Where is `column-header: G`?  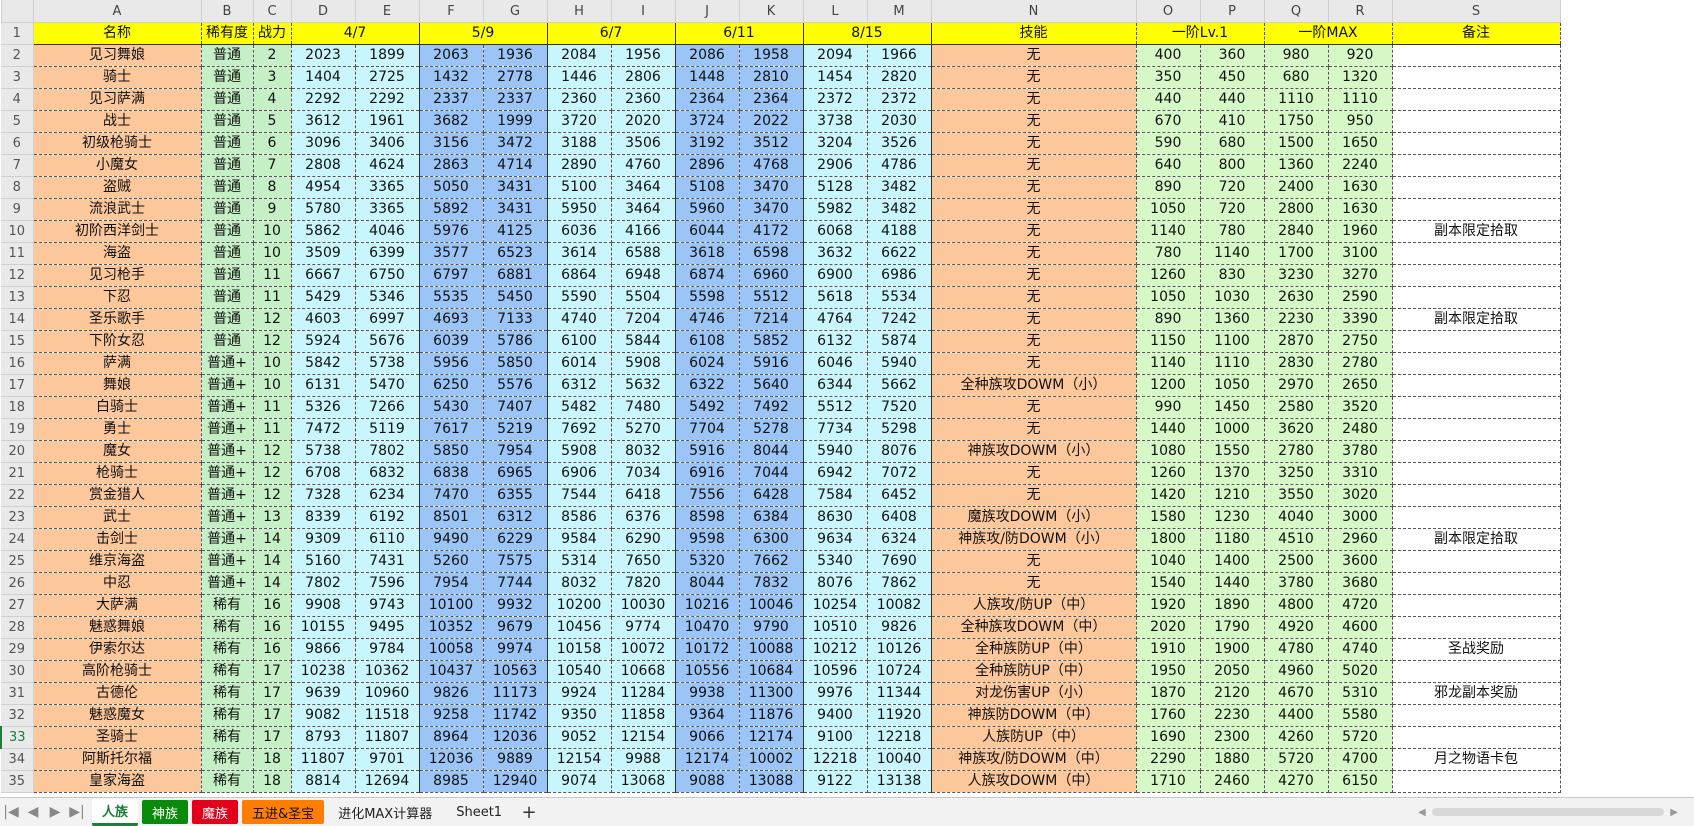 column-header: G is located at coordinates (515, 11).